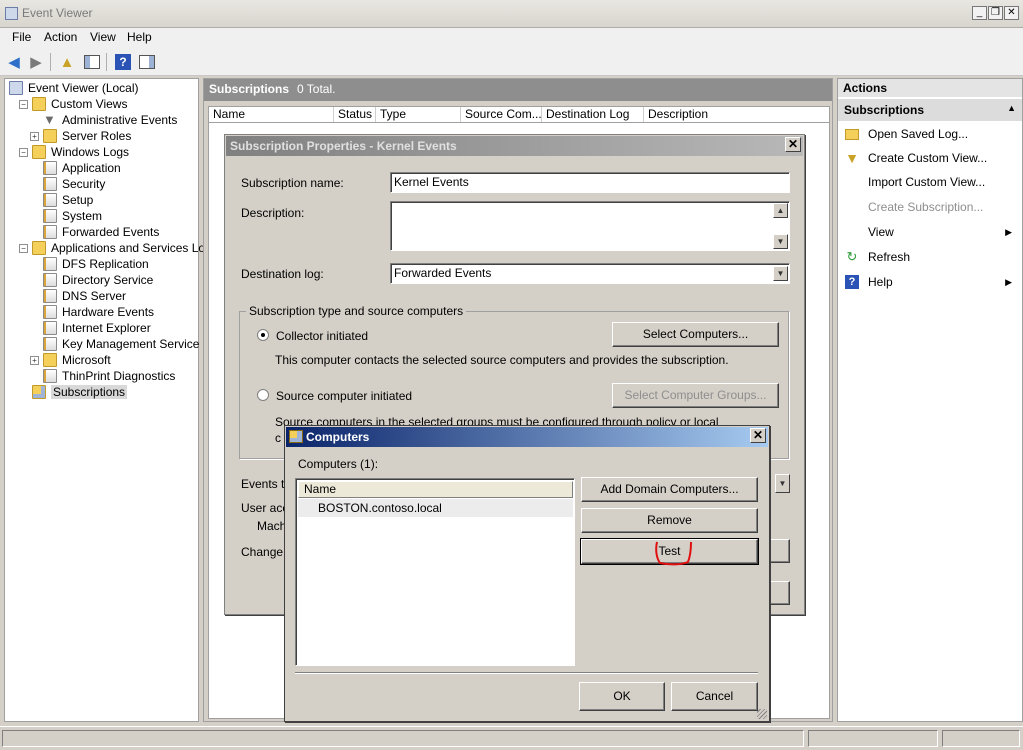 The width and height of the screenshot is (1023, 750). What do you see at coordinates (14, 62) in the screenshot?
I see `back-arrow-icon: ◀` at bounding box center [14, 62].